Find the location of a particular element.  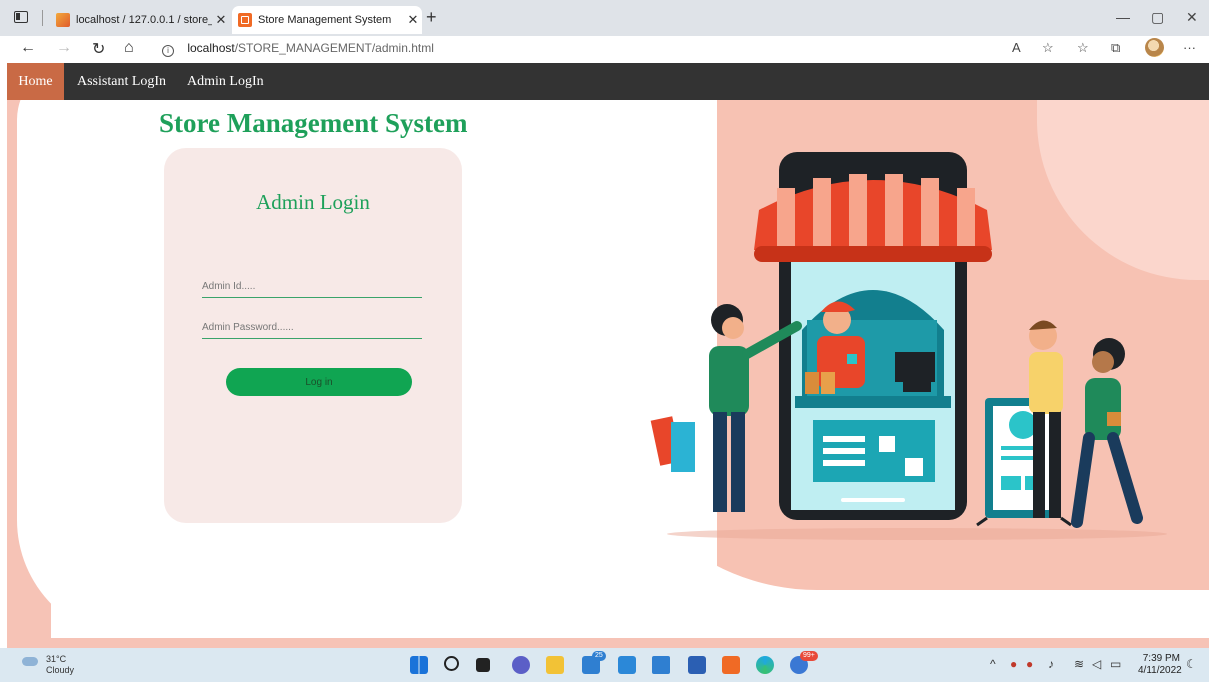

notifications-icon: ☾ is located at coordinates (1191, 664).